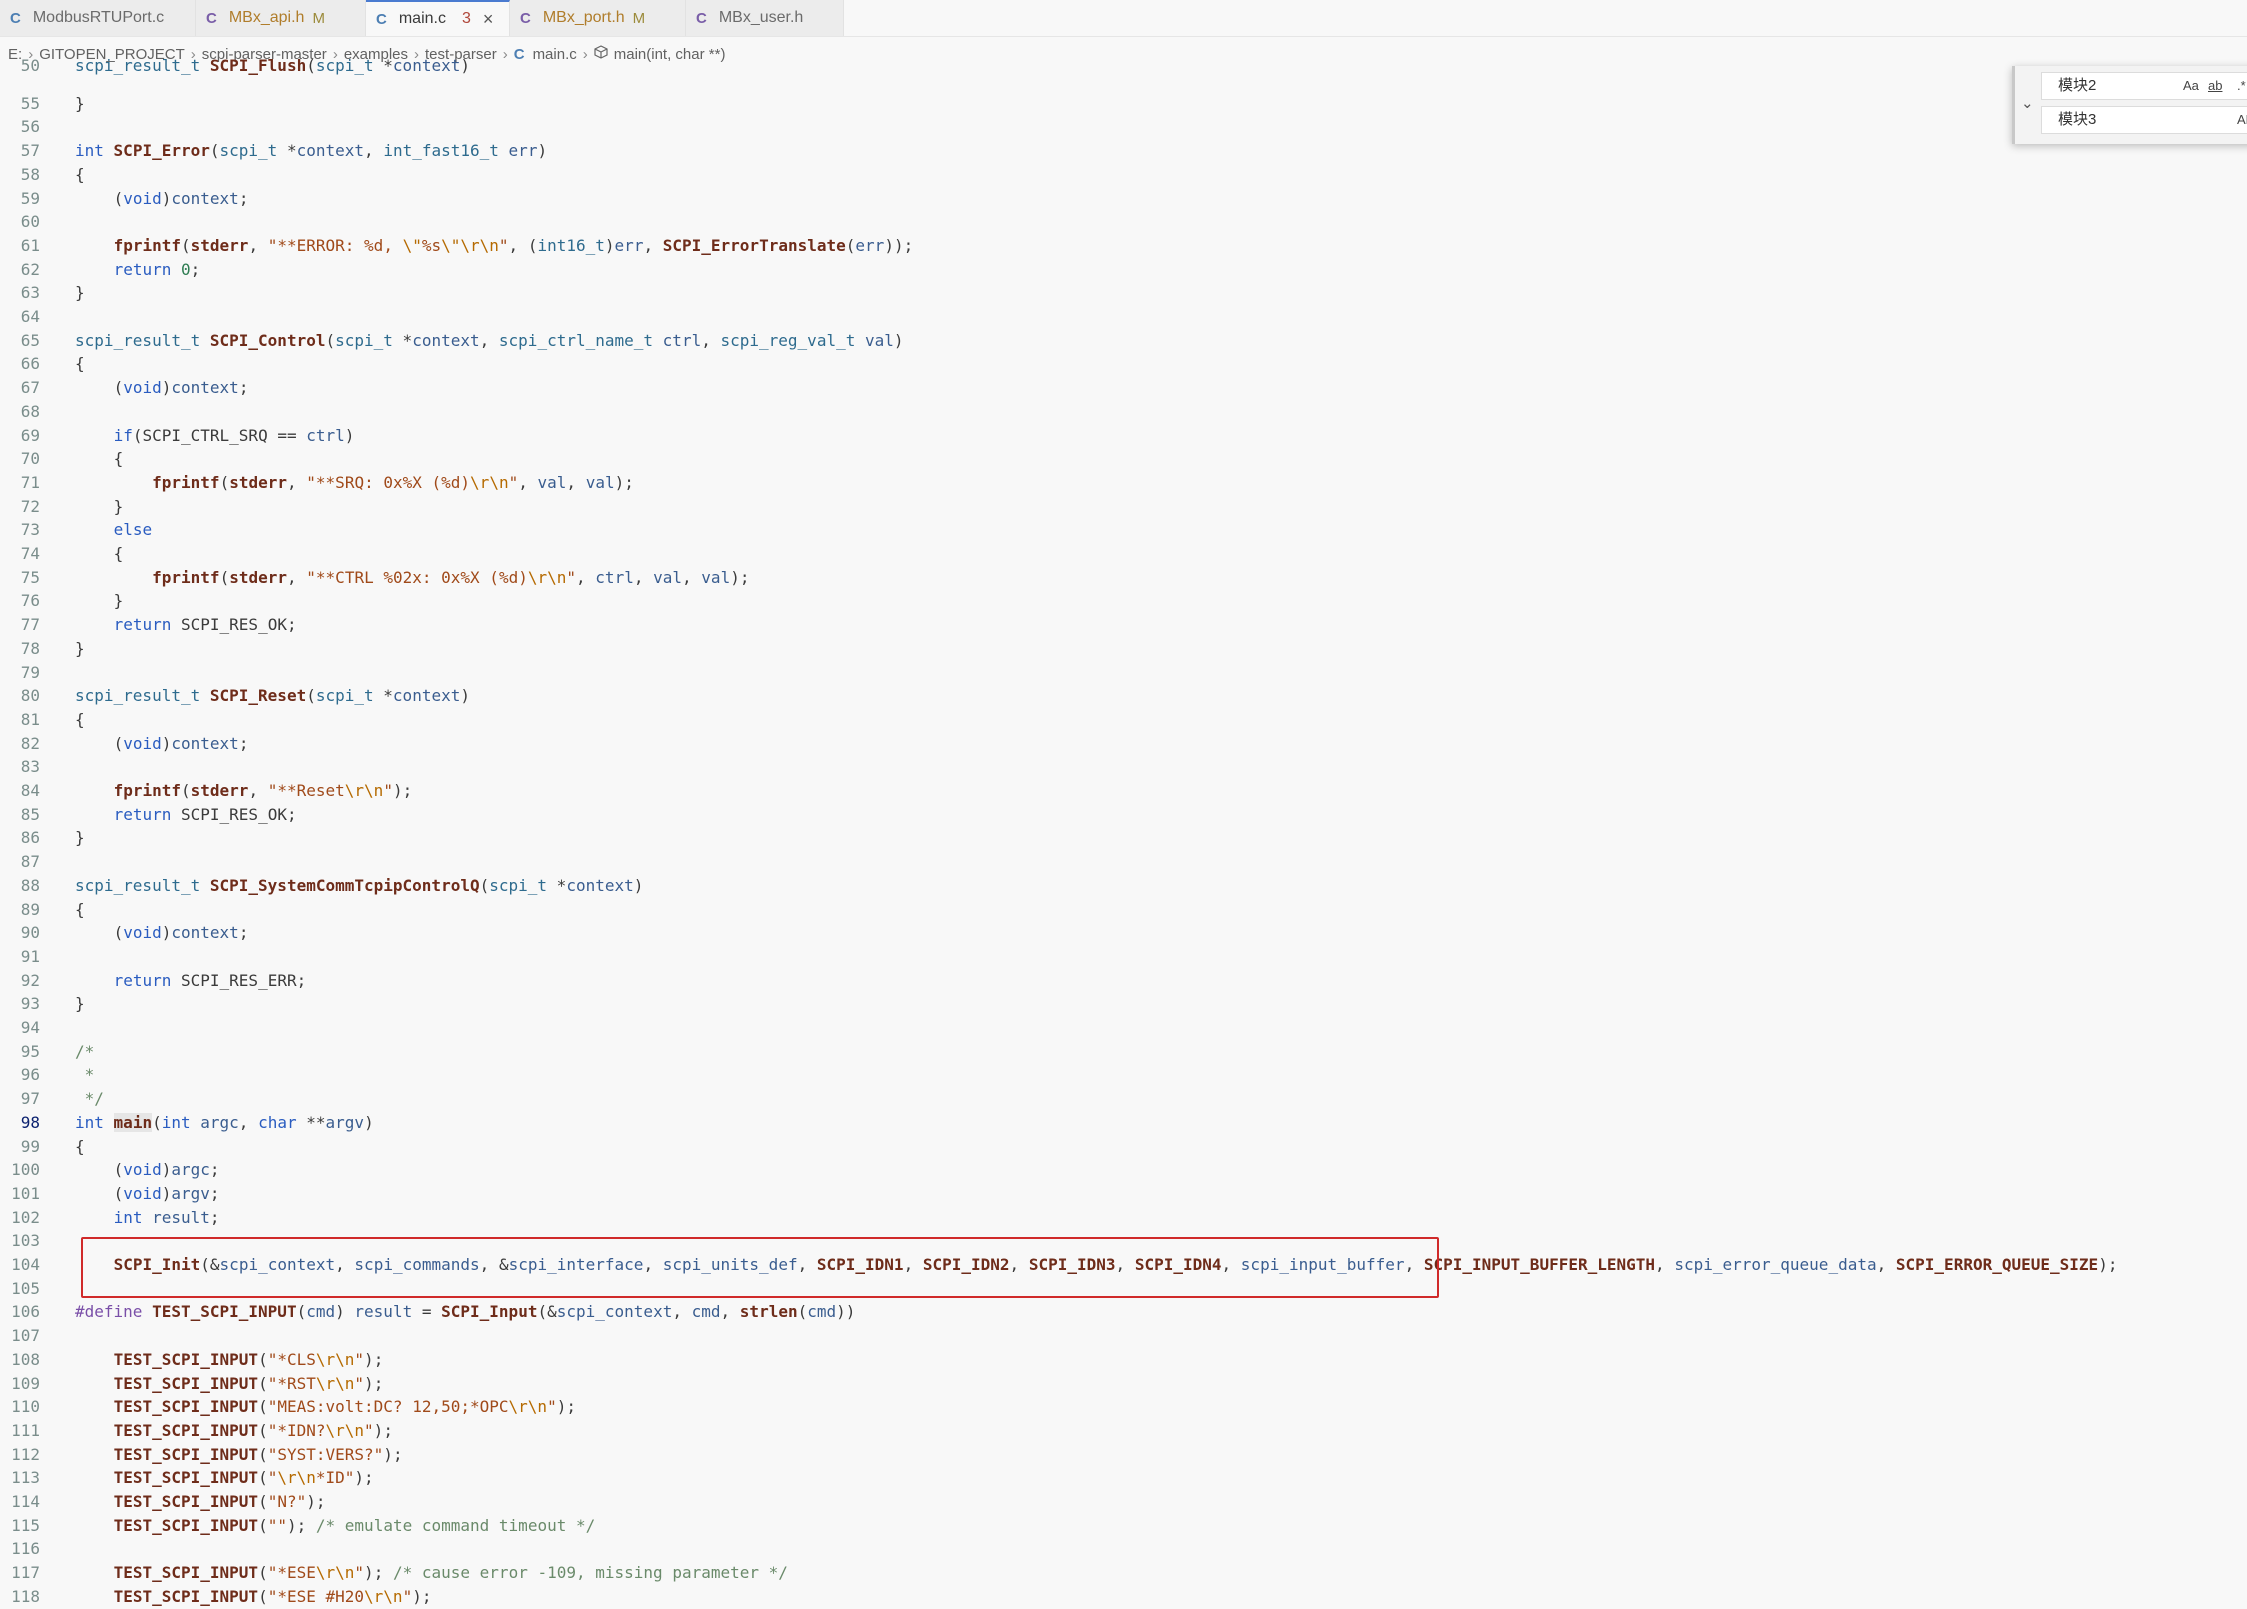 Image resolution: width=2247 pixels, height=1609 pixels. I want to click on line-number: 104, so click(25, 1264).